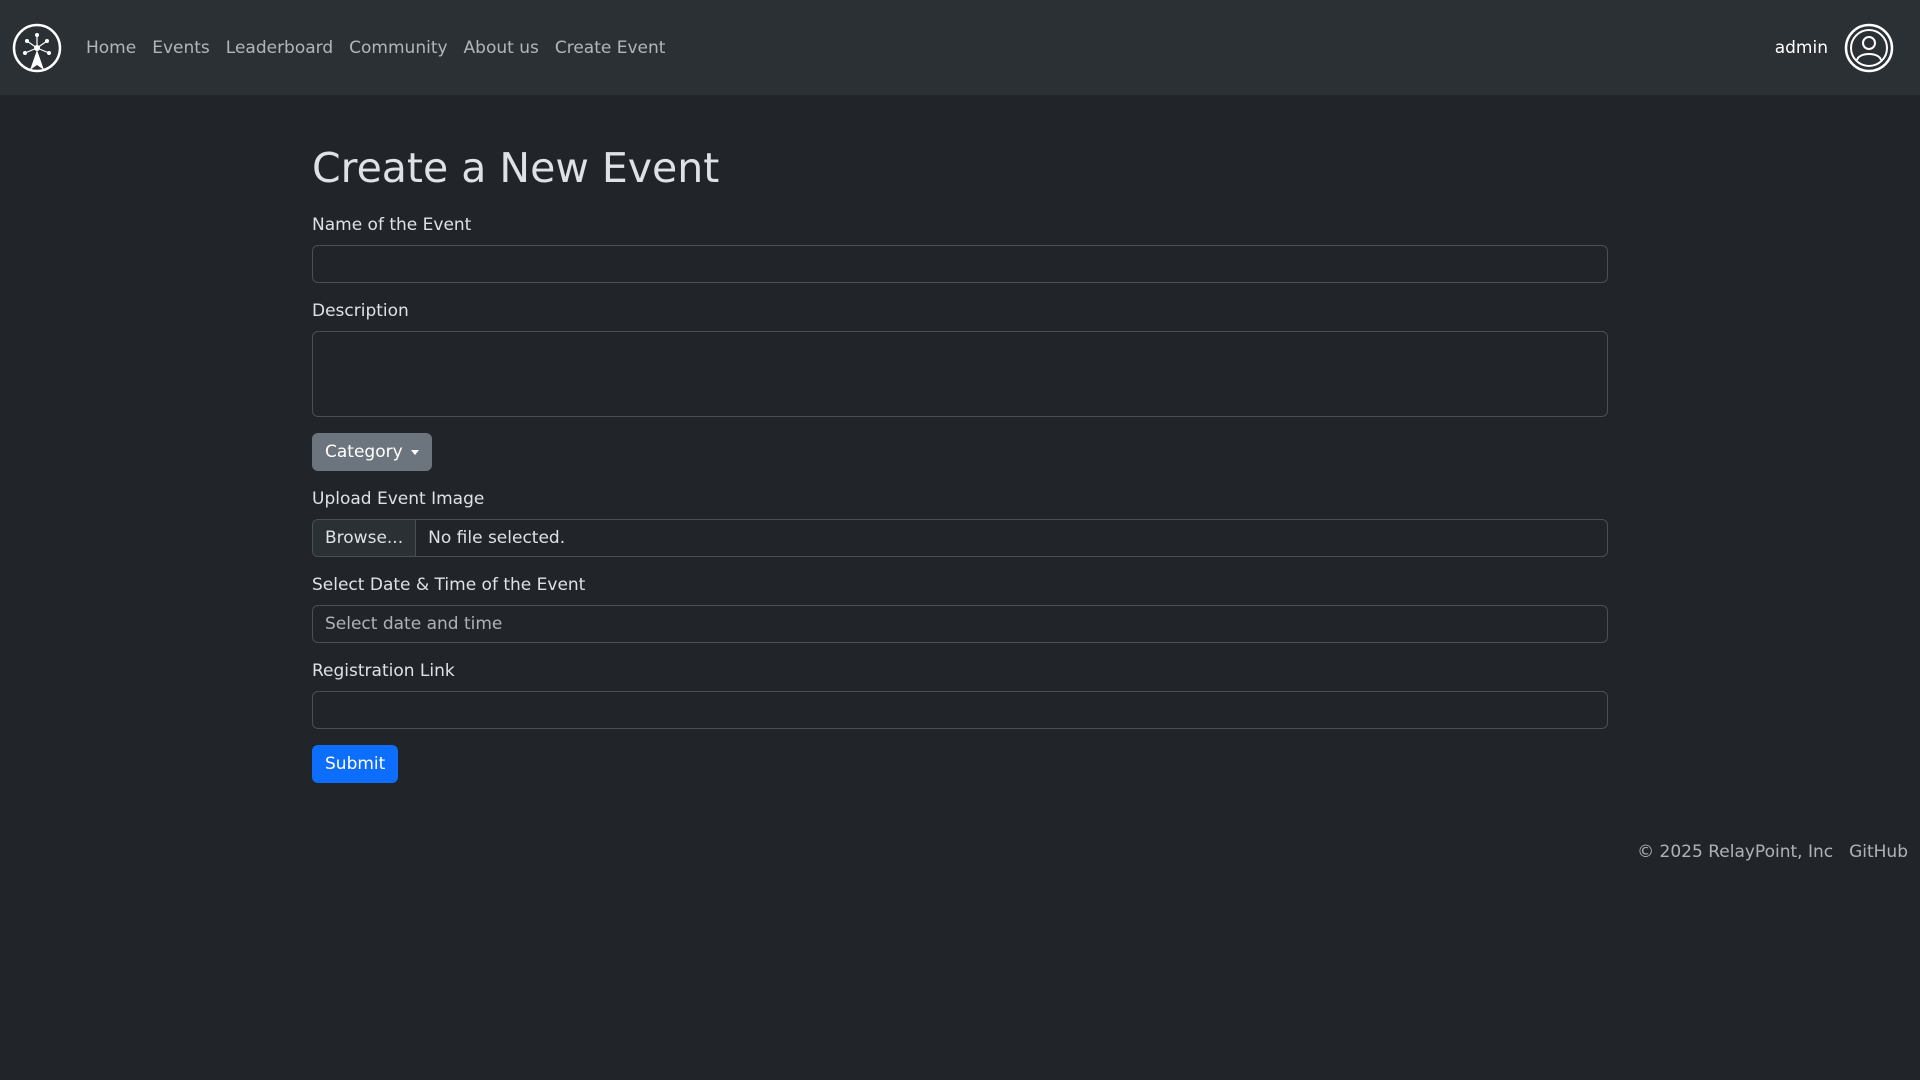  I want to click on event-name-input, so click(960, 264).